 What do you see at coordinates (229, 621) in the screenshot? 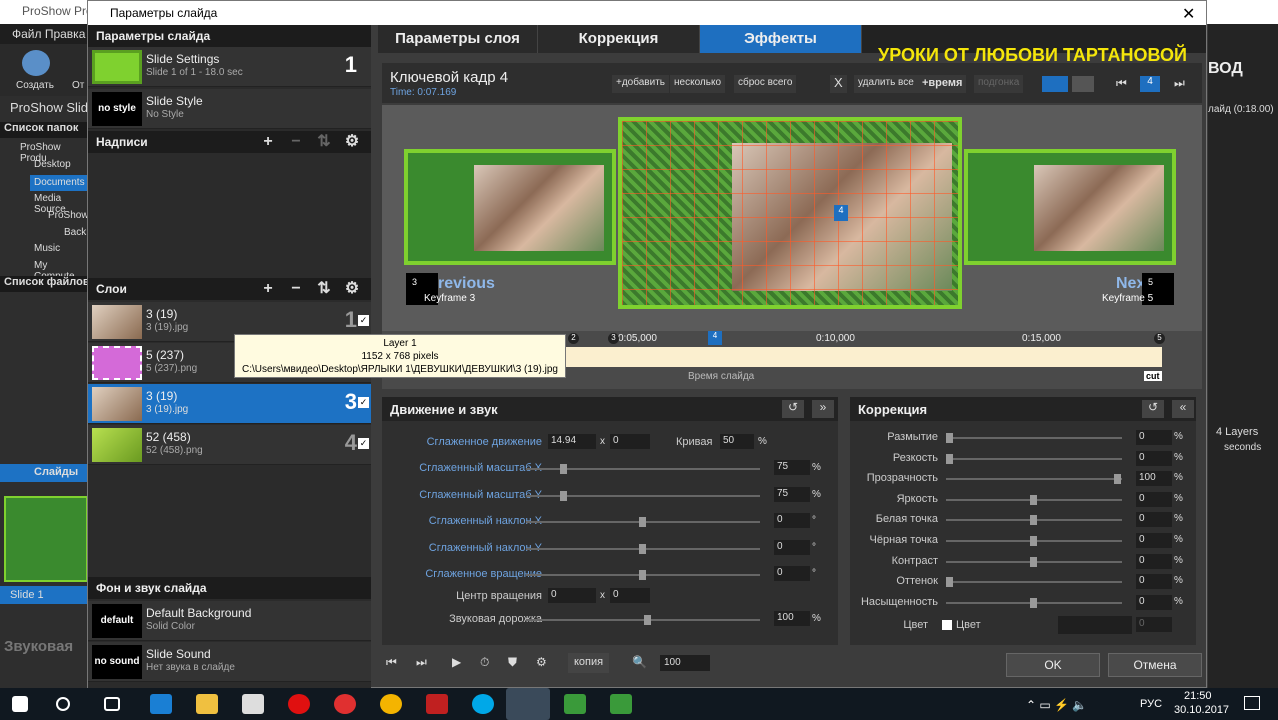
I see `background-row: default Default Background Solid Color` at bounding box center [229, 621].